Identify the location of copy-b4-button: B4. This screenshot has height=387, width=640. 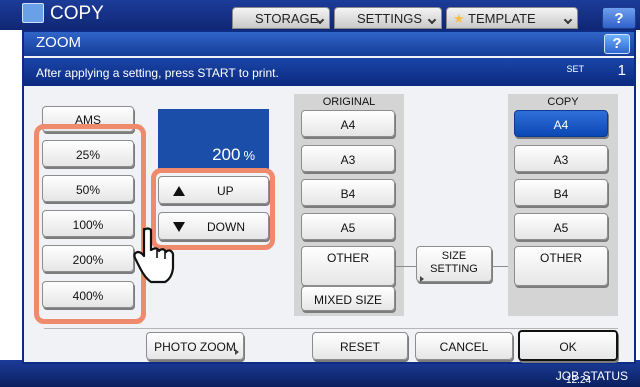
(561, 192).